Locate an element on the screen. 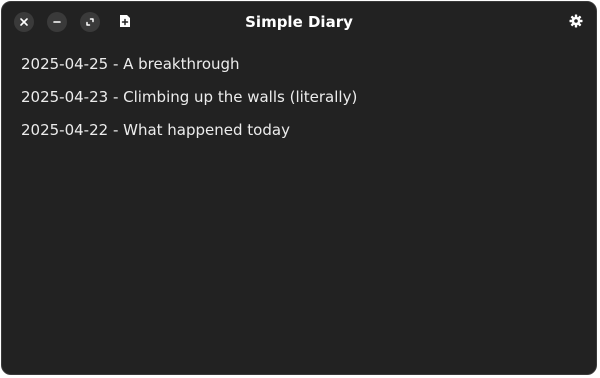 The height and width of the screenshot is (378, 600). close-button is located at coordinates (24, 22).